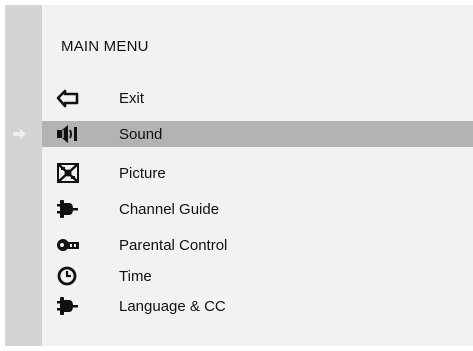 The height and width of the screenshot is (351, 473). Describe the element at coordinates (257, 276) in the screenshot. I see `menu-item-time: Time` at that location.